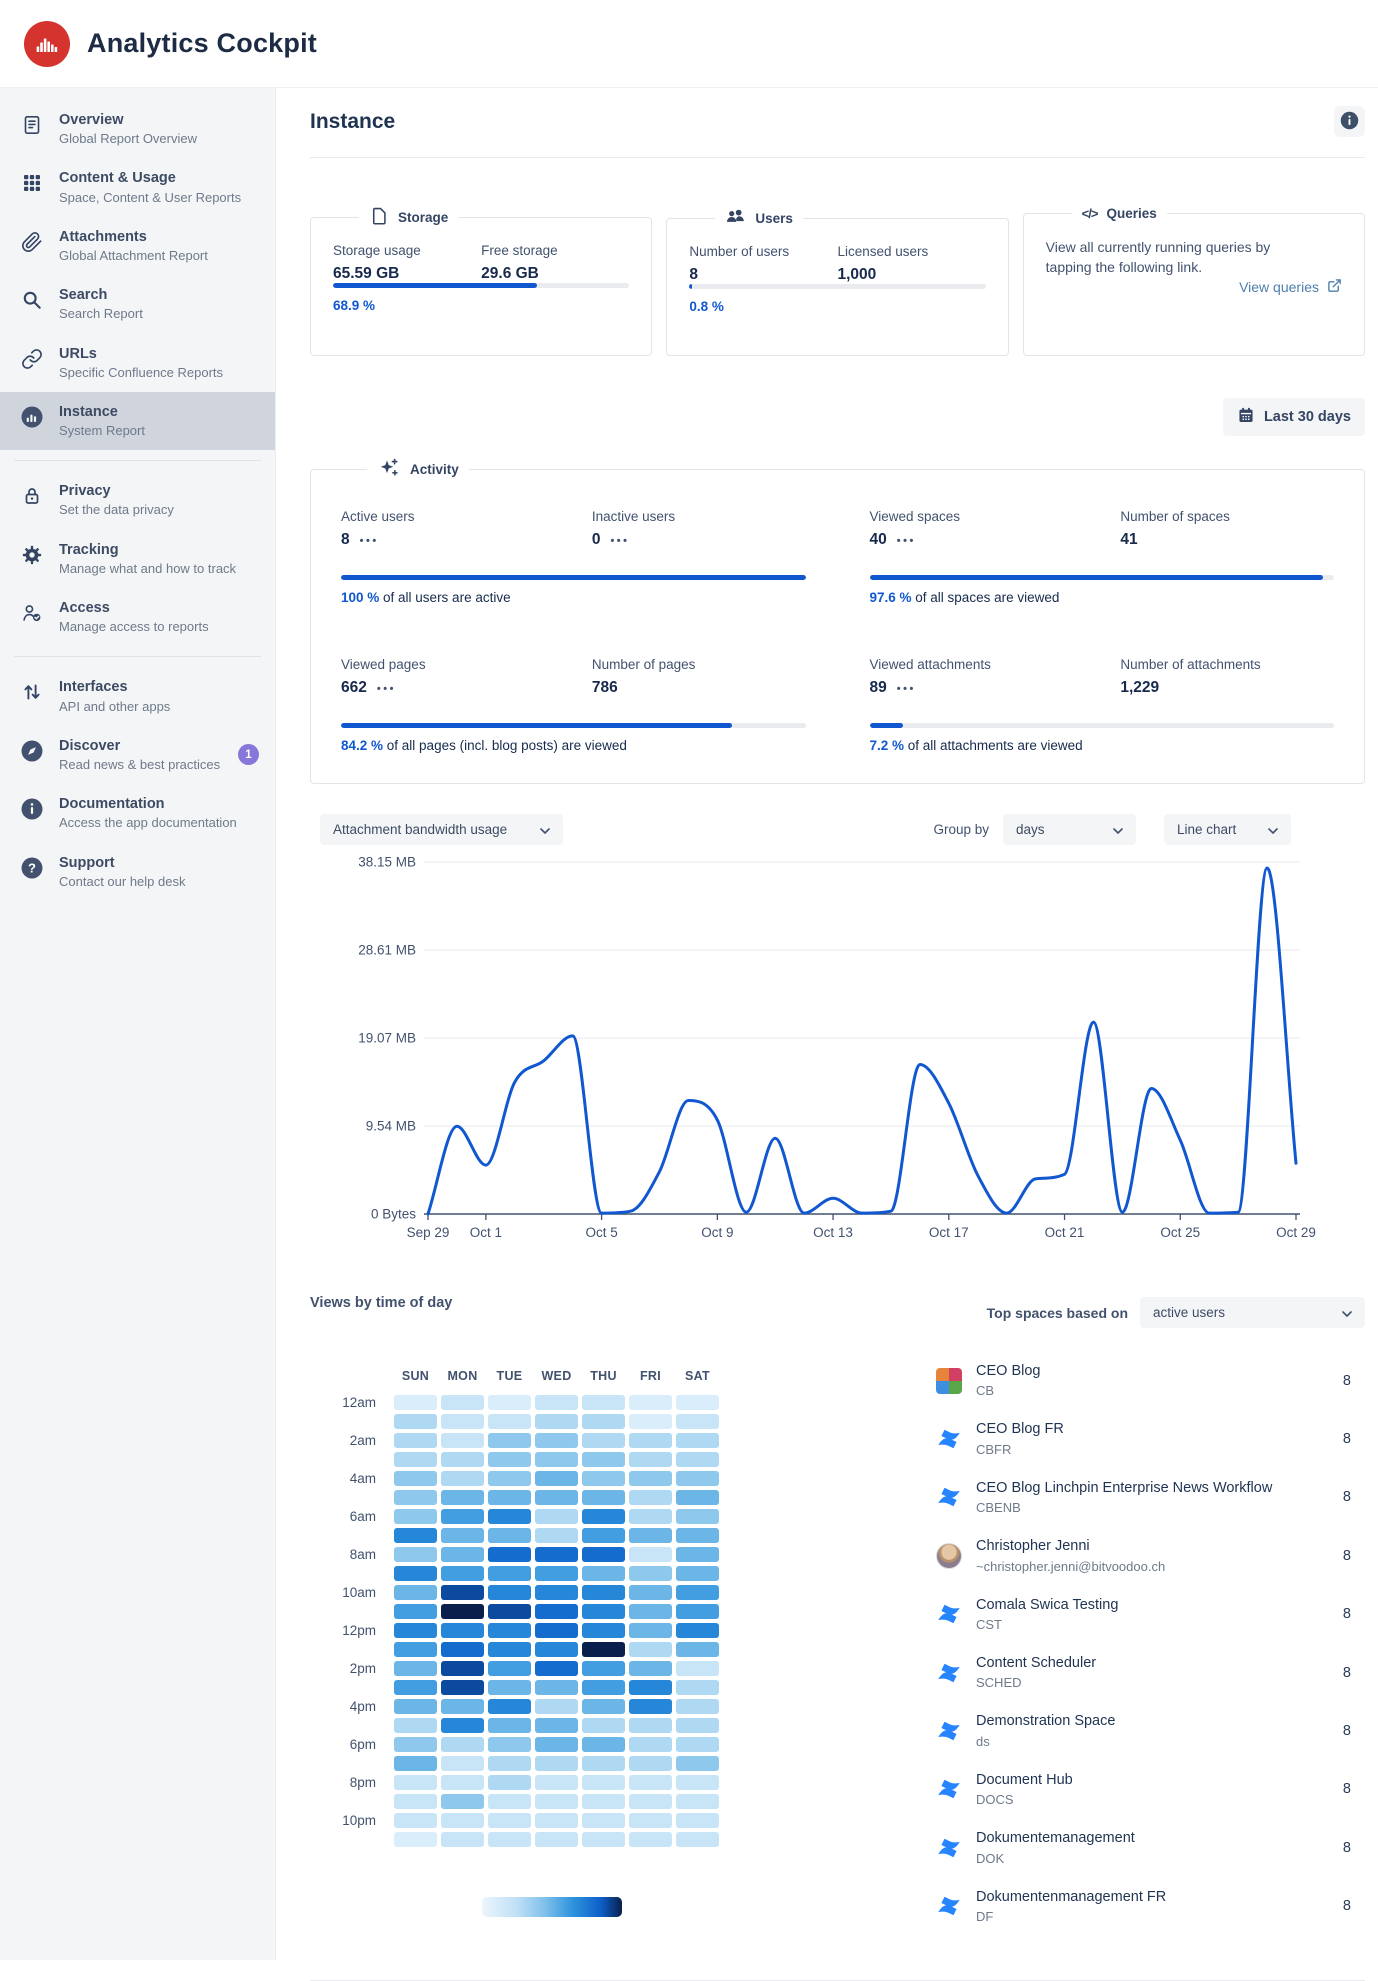 The width and height of the screenshot is (1378, 1981). What do you see at coordinates (137, 872) in the screenshot?
I see `sidebar-item-support: ? Support Contact our help desk` at bounding box center [137, 872].